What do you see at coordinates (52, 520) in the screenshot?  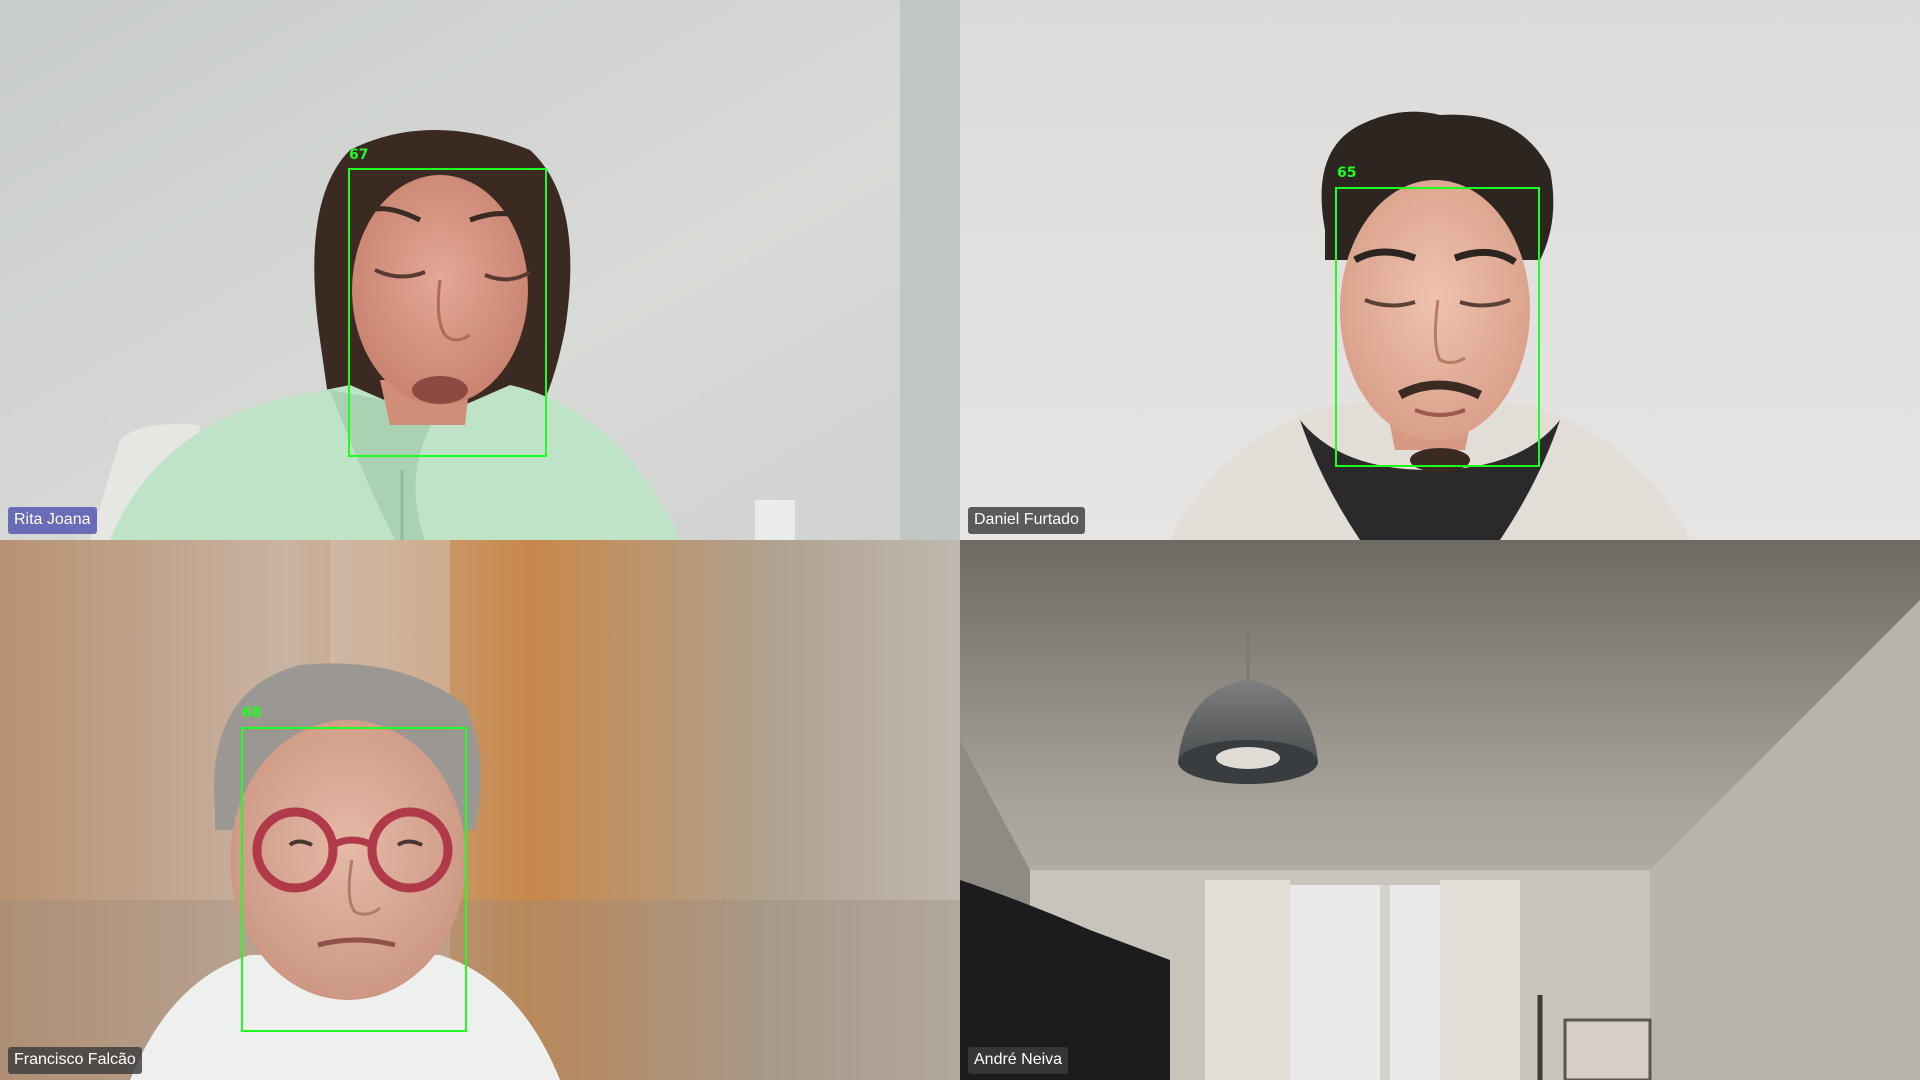 I see `participant-name-tag: Rita Joana` at bounding box center [52, 520].